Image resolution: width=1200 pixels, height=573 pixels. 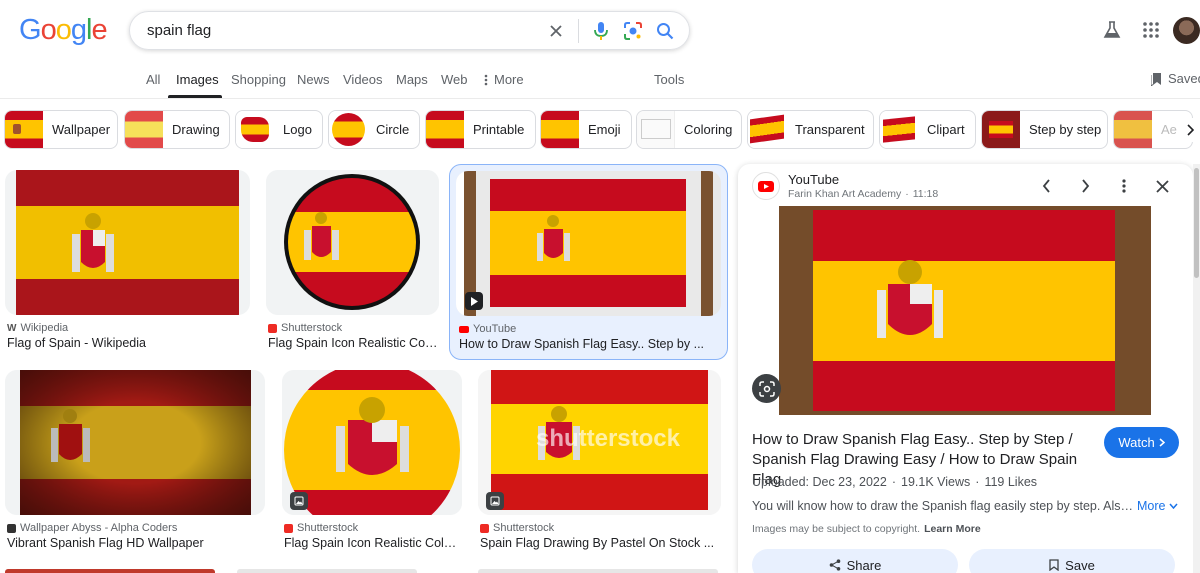 I want to click on watch-button: Watch, so click(x=1141, y=442).